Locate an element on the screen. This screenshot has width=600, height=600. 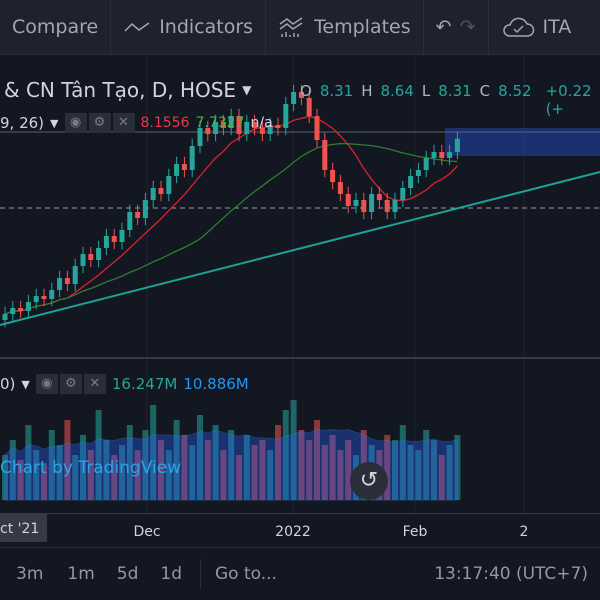
change-value: +0.22 (+ is located at coordinates (568, 100).